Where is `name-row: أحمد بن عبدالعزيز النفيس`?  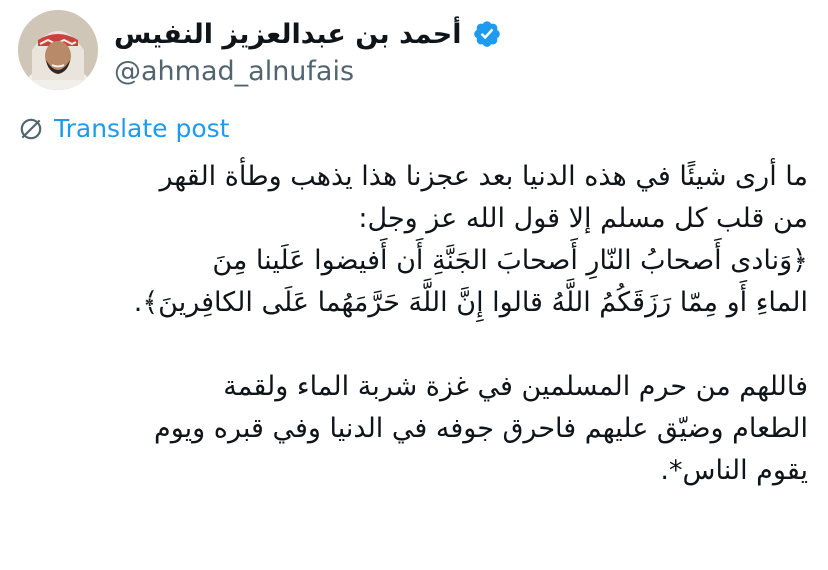
name-row: أحمد بن عبدالعزيز النفيس is located at coordinates (308, 34).